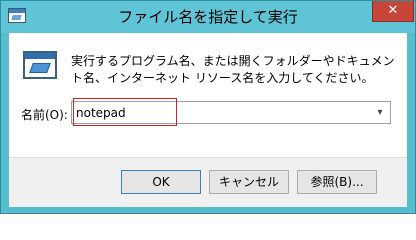 Image resolution: width=416 pixels, height=240 pixels. I want to click on cancel-button: キャンセル, so click(249, 182).